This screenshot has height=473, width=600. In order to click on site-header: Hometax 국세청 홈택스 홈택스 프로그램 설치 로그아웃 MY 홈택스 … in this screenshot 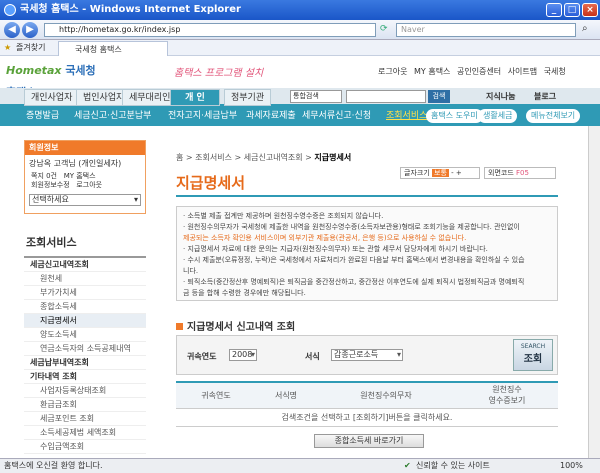, I will do `click(300, 77)`.